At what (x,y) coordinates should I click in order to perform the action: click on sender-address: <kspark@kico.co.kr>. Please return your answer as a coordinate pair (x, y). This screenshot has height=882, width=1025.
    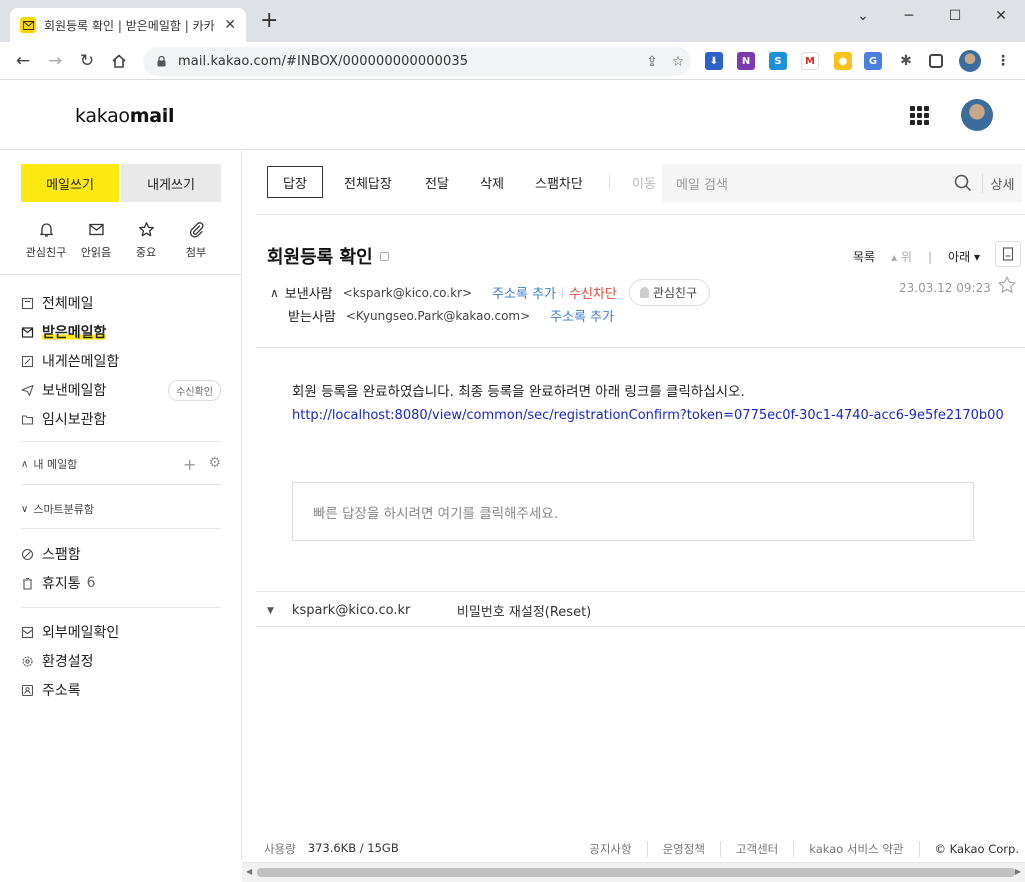
    Looking at the image, I should click on (407, 293).